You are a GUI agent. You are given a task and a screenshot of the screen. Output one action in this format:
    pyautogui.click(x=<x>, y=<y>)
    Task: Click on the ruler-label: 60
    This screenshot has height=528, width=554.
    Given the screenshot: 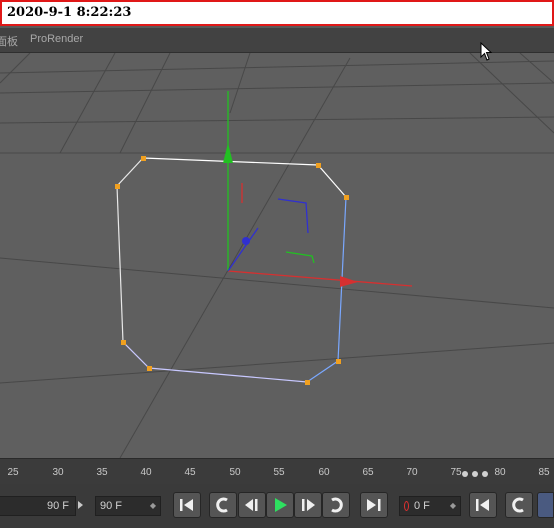 What is the action you would take?
    pyautogui.click(x=324, y=472)
    